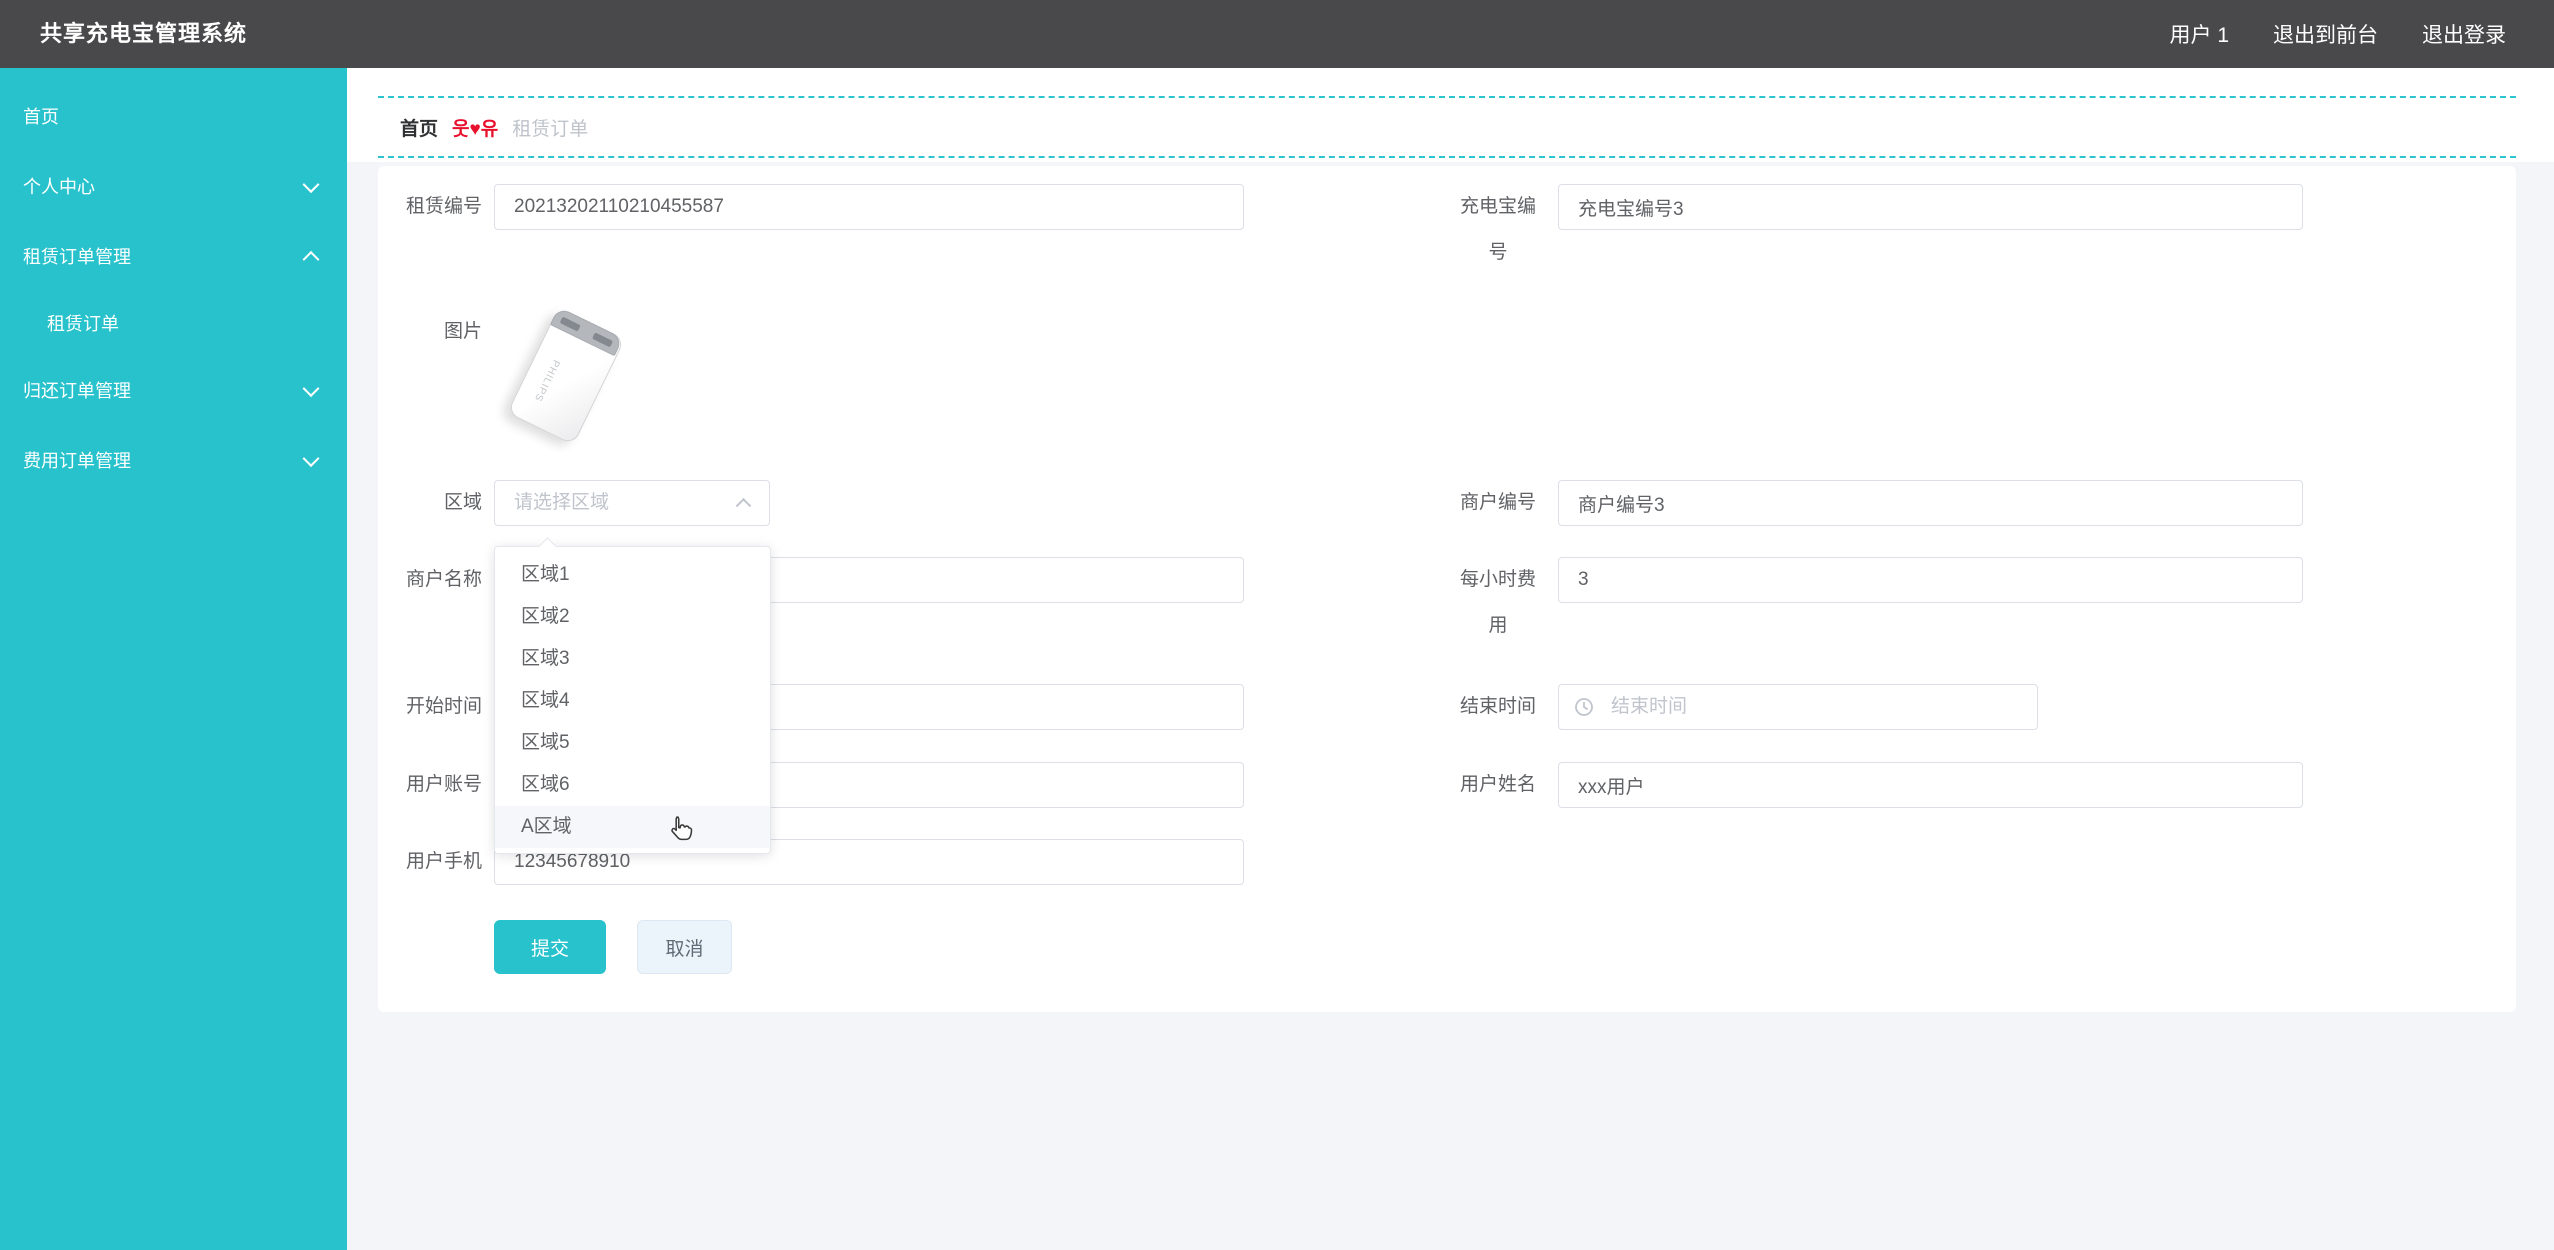 This screenshot has height=1250, width=2554. Describe the element at coordinates (1447, 127) in the screenshot. I see `breadcrumb: 首页 웃♥유 租赁订单` at that location.